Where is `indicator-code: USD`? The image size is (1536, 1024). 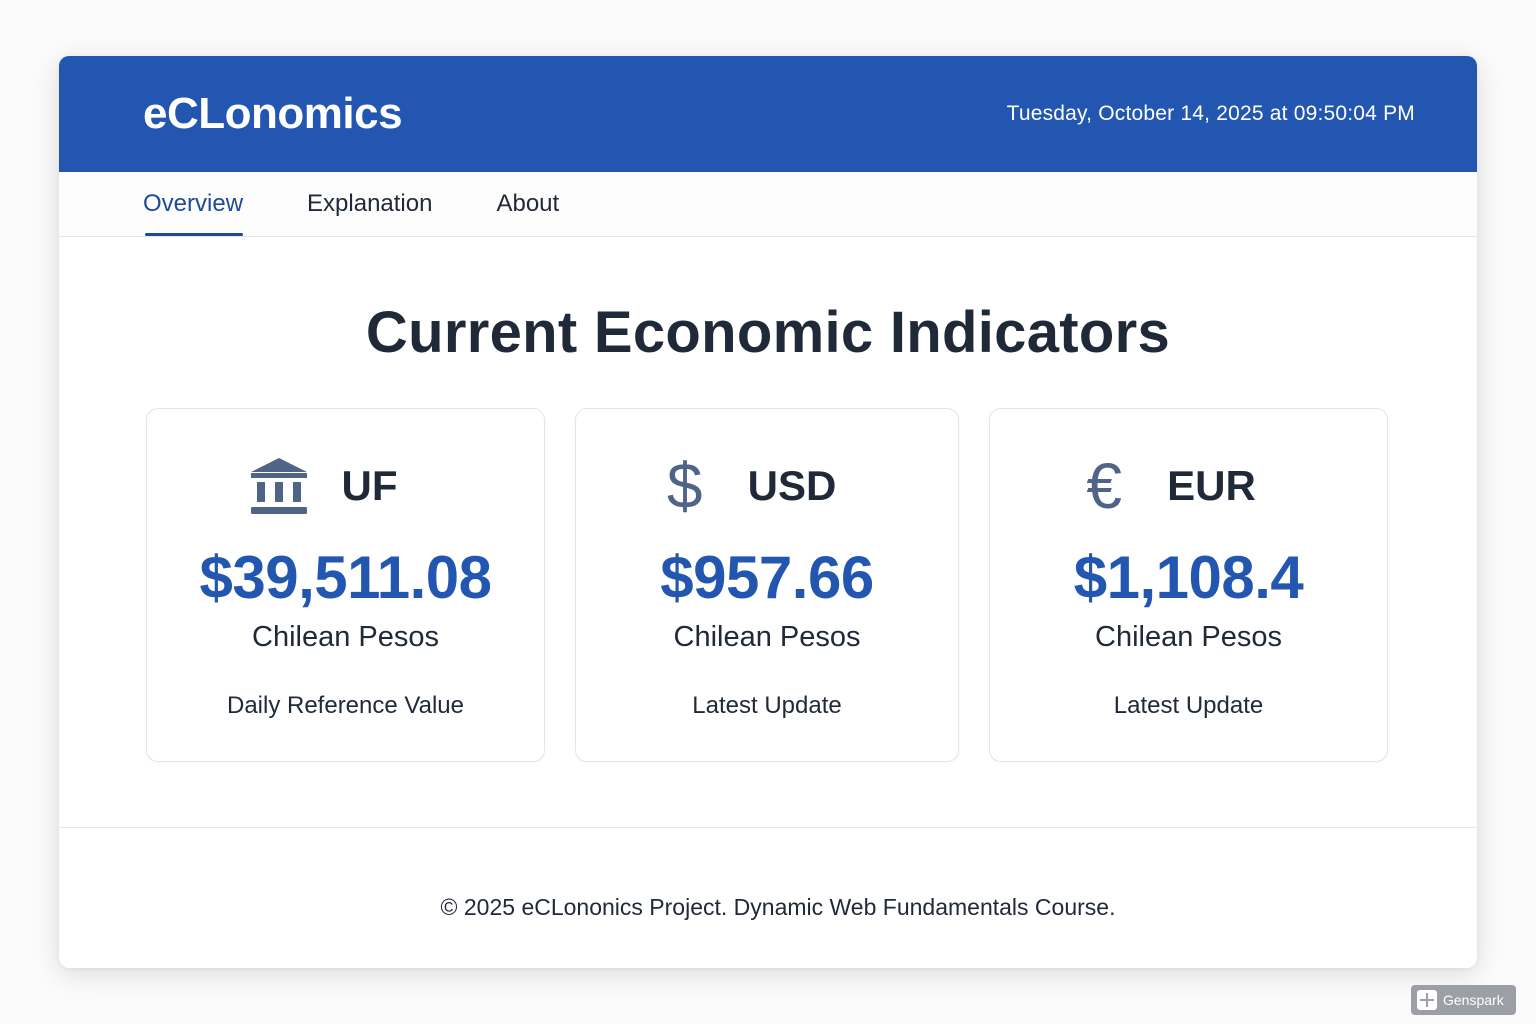
indicator-code: USD is located at coordinates (792, 485).